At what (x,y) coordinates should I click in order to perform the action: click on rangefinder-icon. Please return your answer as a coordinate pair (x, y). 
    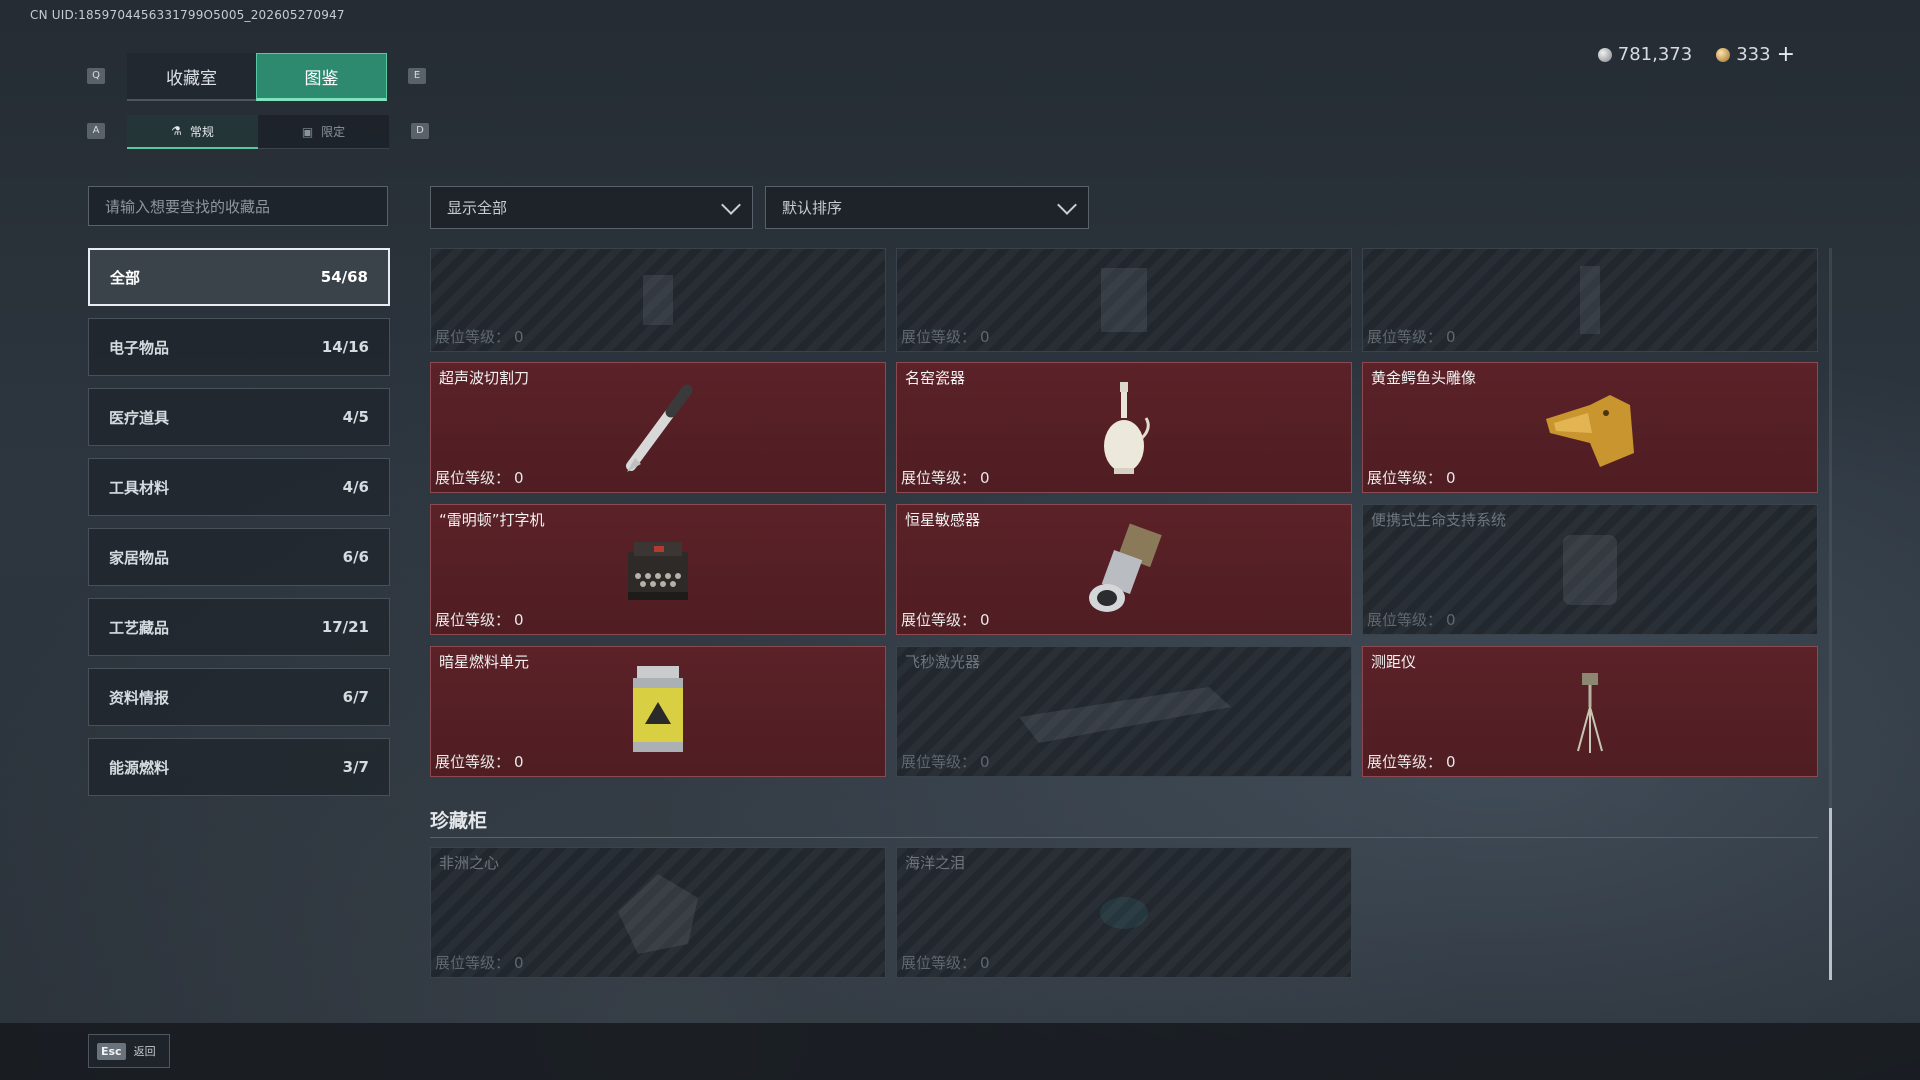
    Looking at the image, I should click on (1590, 712).